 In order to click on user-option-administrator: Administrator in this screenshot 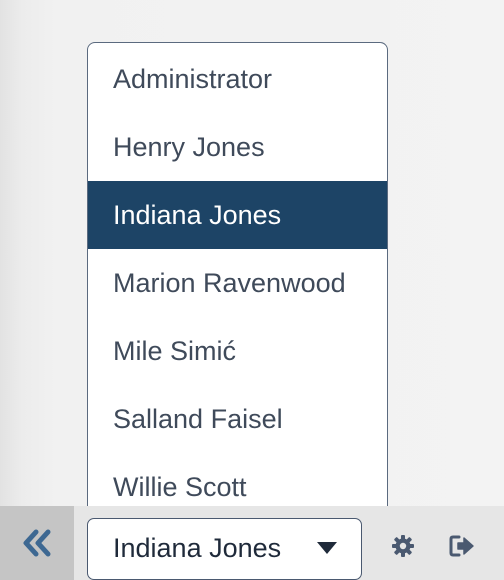, I will do `click(237, 79)`.